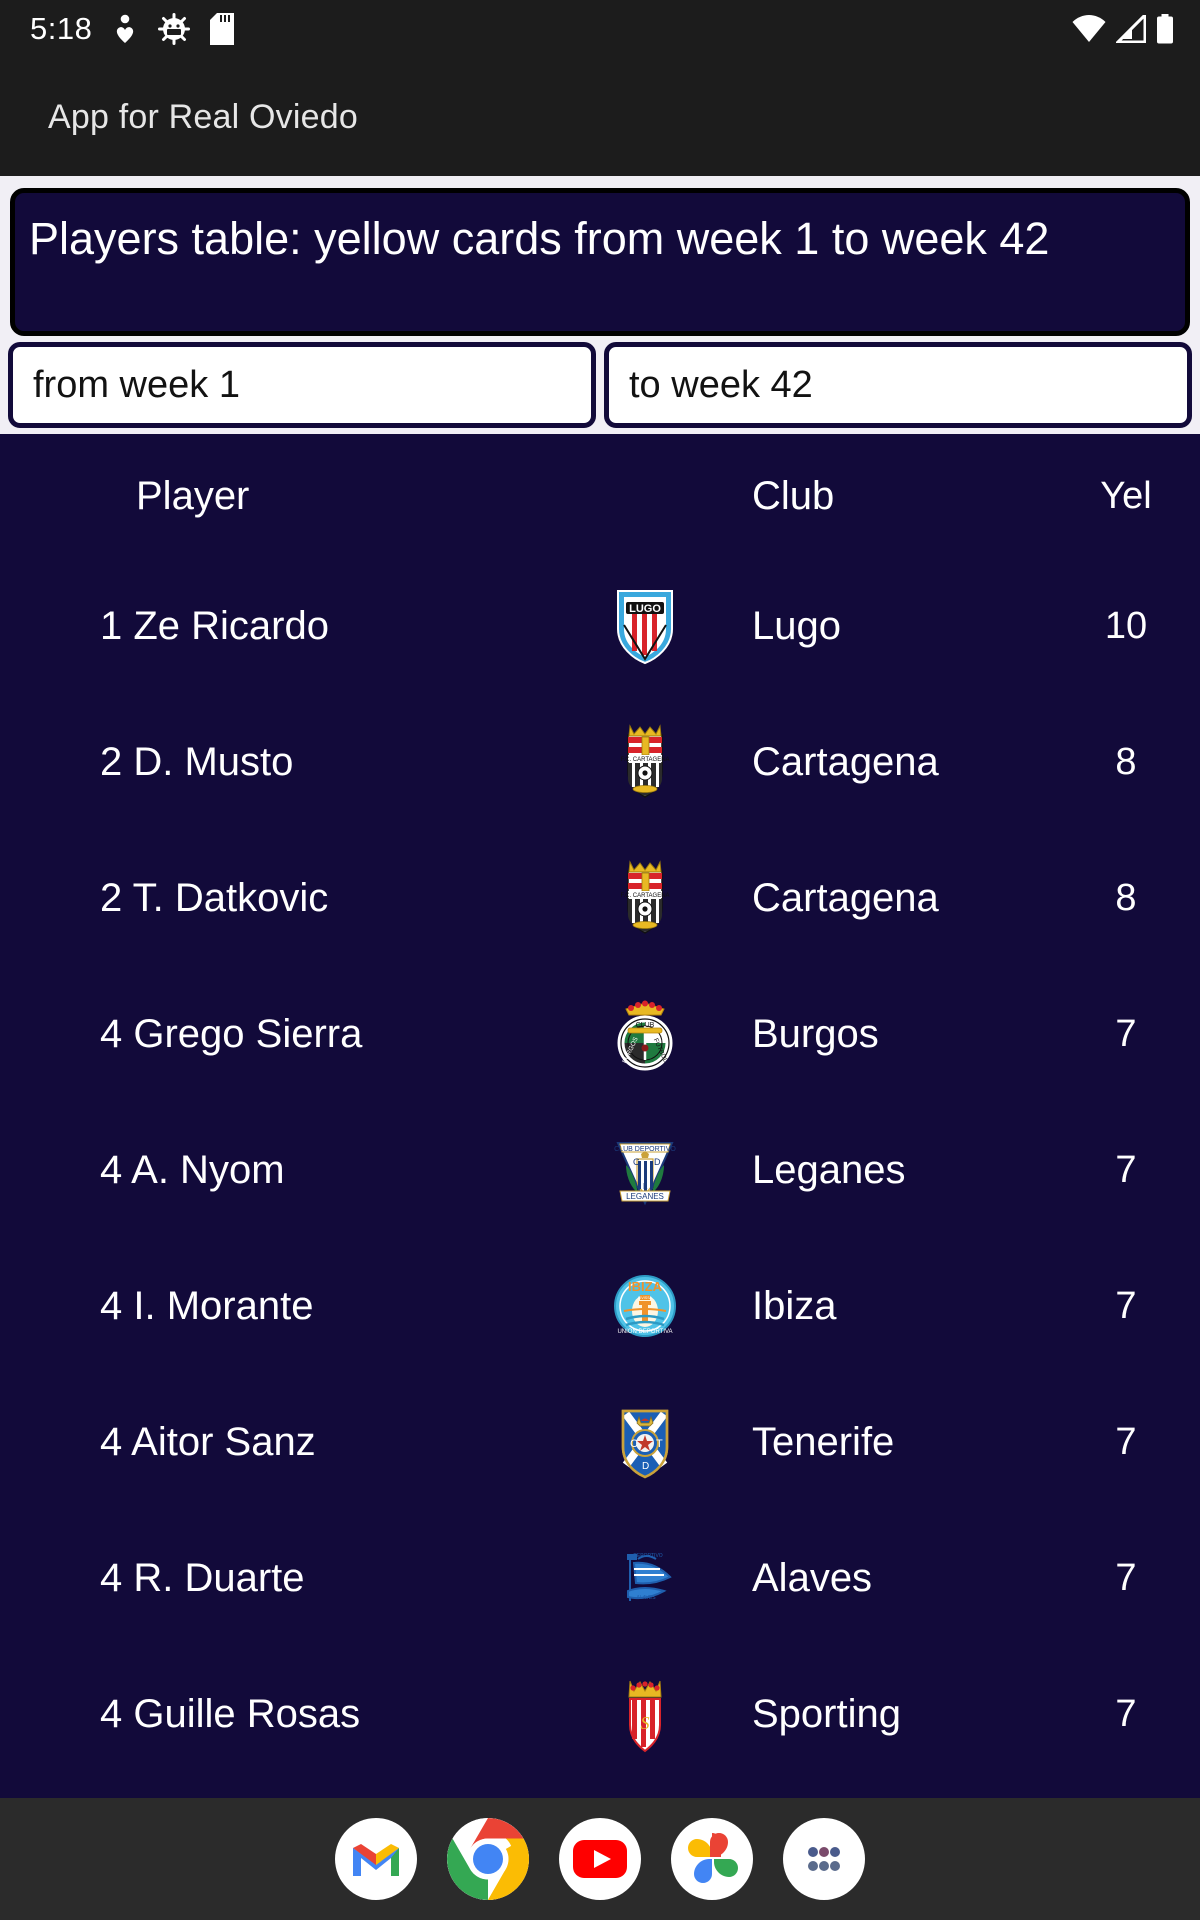  I want to click on row-player-name: 4 Guille Rosas, so click(230, 1713).